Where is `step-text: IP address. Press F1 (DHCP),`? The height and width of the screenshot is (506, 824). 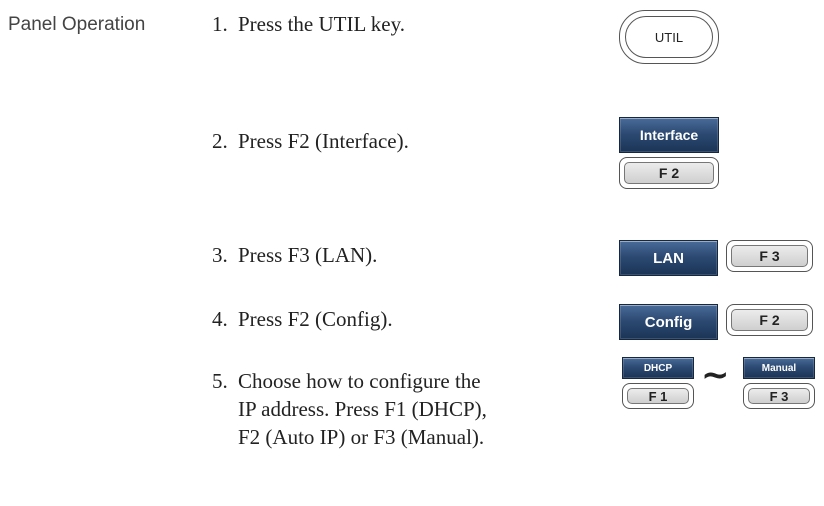 step-text: IP address. Press F1 (DHCP), is located at coordinates (362, 409).